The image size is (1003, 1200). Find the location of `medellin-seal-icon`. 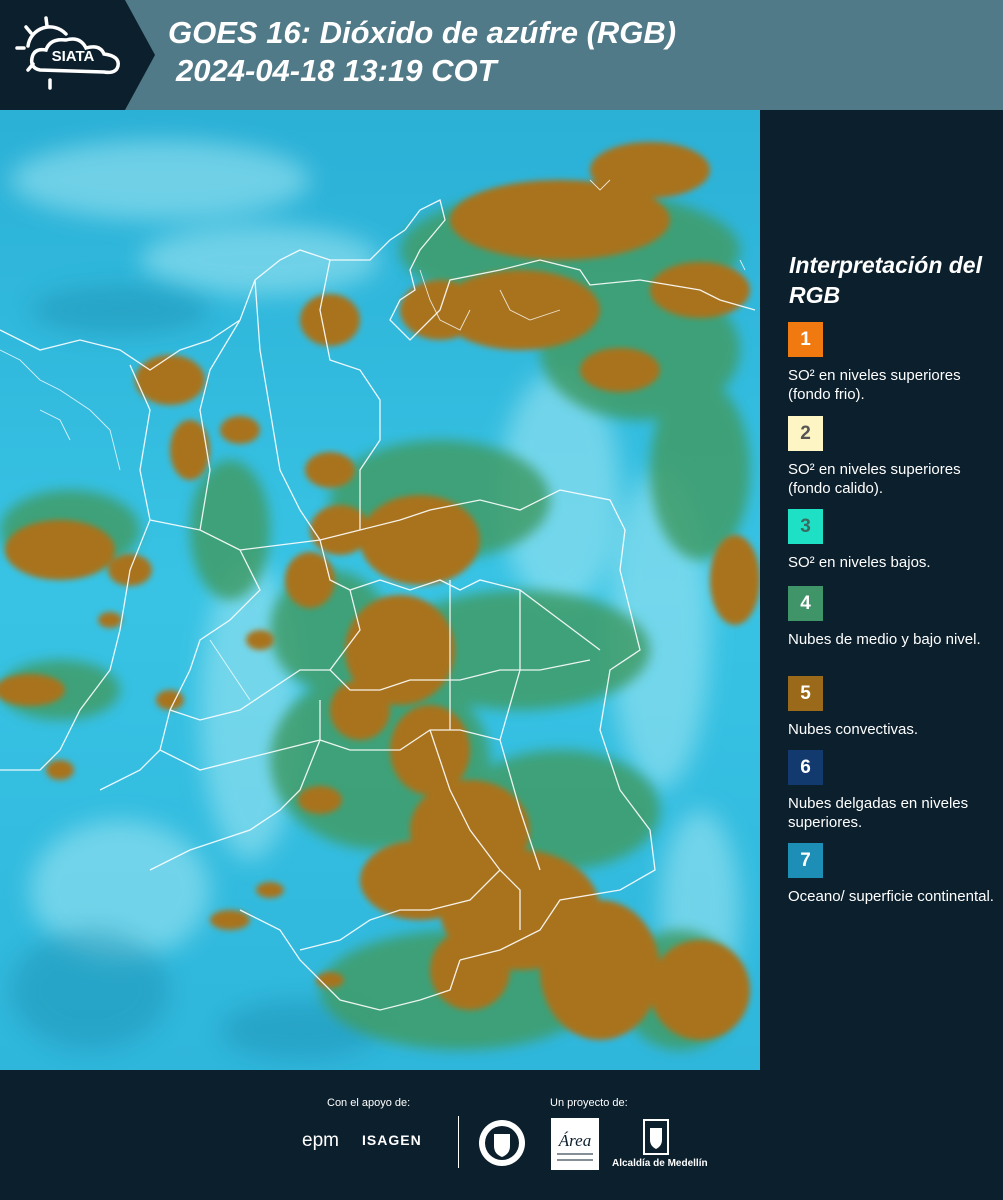

medellin-seal-icon is located at coordinates (502, 1143).